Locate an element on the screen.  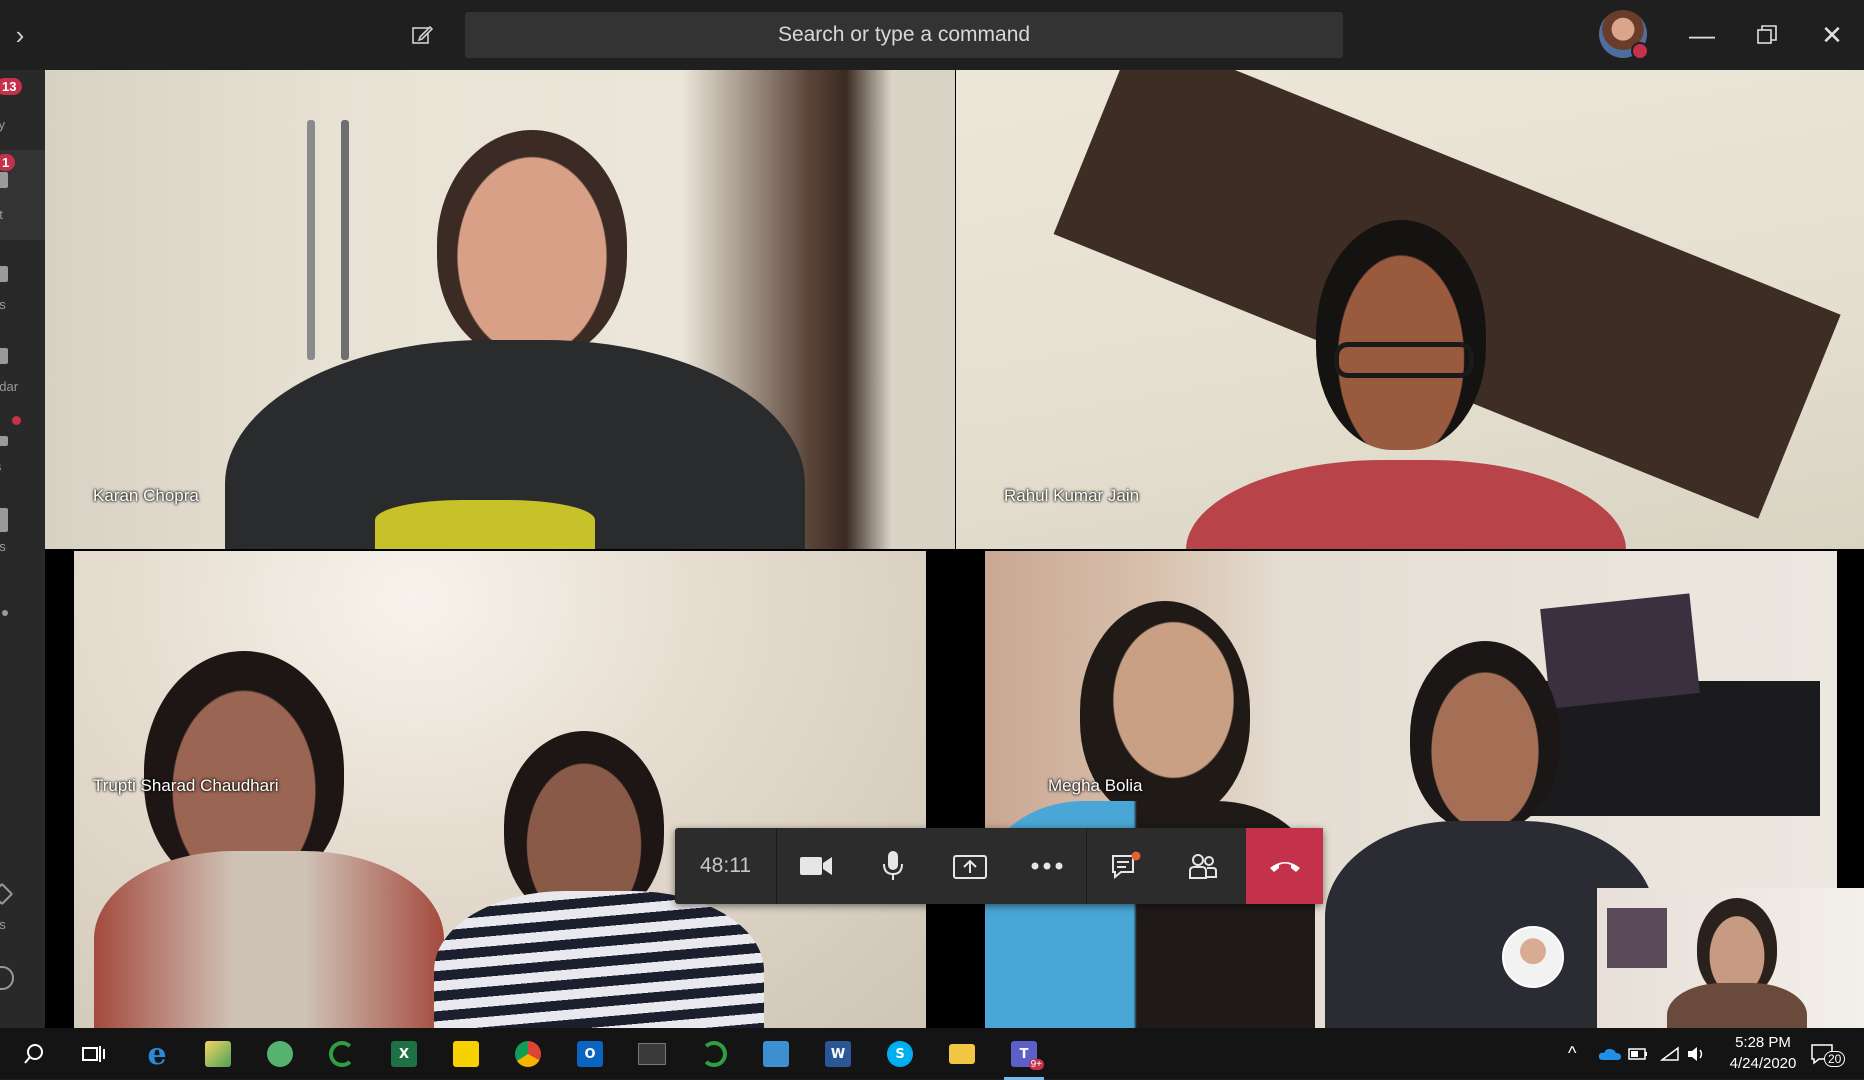
rail-item-label: ls is located at coordinates (0, 466).